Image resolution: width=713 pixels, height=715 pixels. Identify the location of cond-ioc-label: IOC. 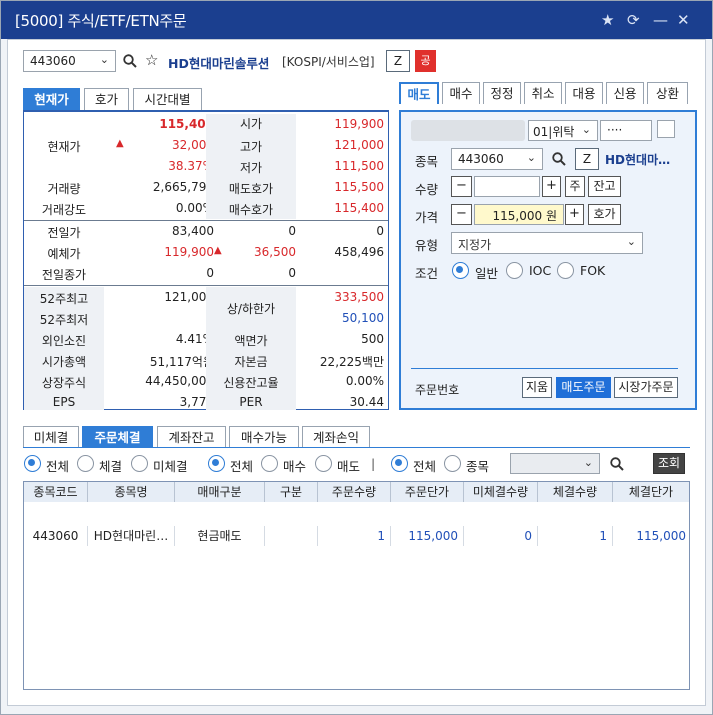
(540, 270).